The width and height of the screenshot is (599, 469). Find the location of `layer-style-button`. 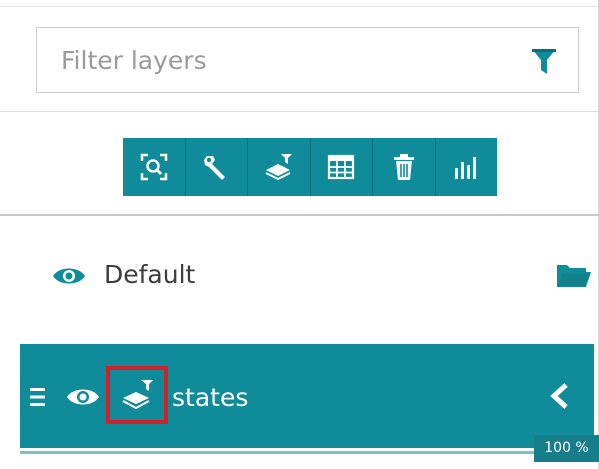

layer-style-button is located at coordinates (279, 167).